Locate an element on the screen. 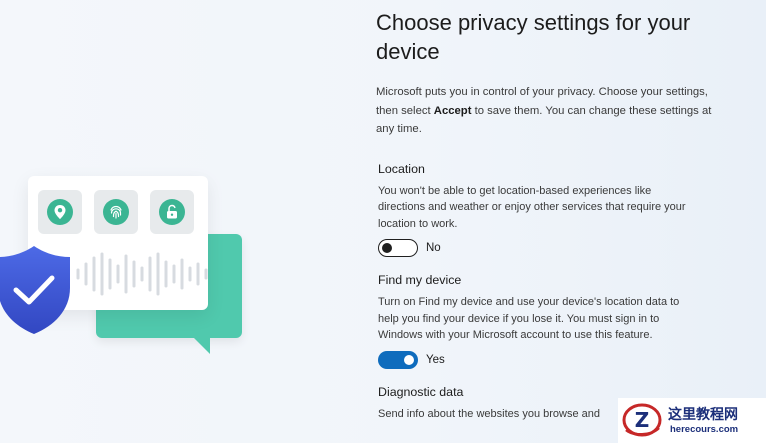 This screenshot has width=766, height=443. unlock-tile is located at coordinates (172, 212).